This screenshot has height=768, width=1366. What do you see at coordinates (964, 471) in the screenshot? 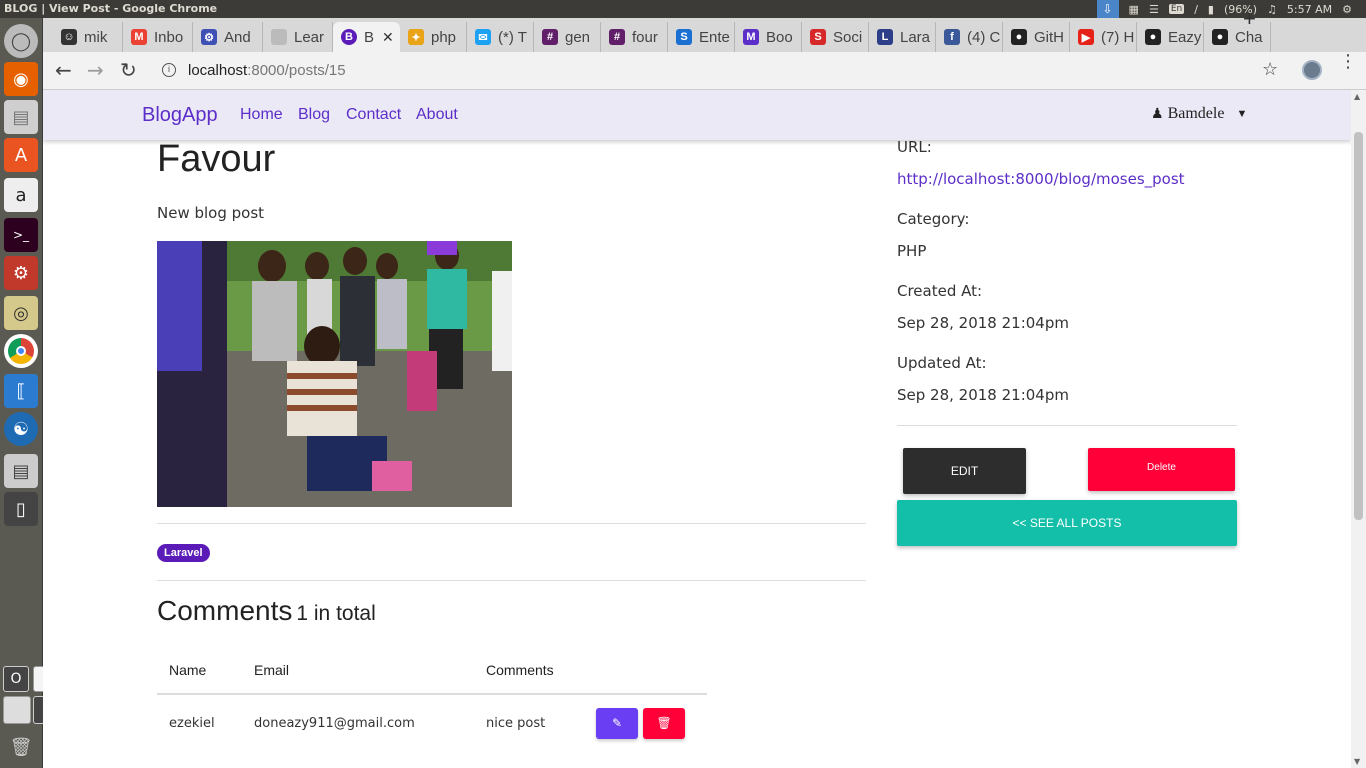
I see `edit-post-button: EDIT` at bounding box center [964, 471].